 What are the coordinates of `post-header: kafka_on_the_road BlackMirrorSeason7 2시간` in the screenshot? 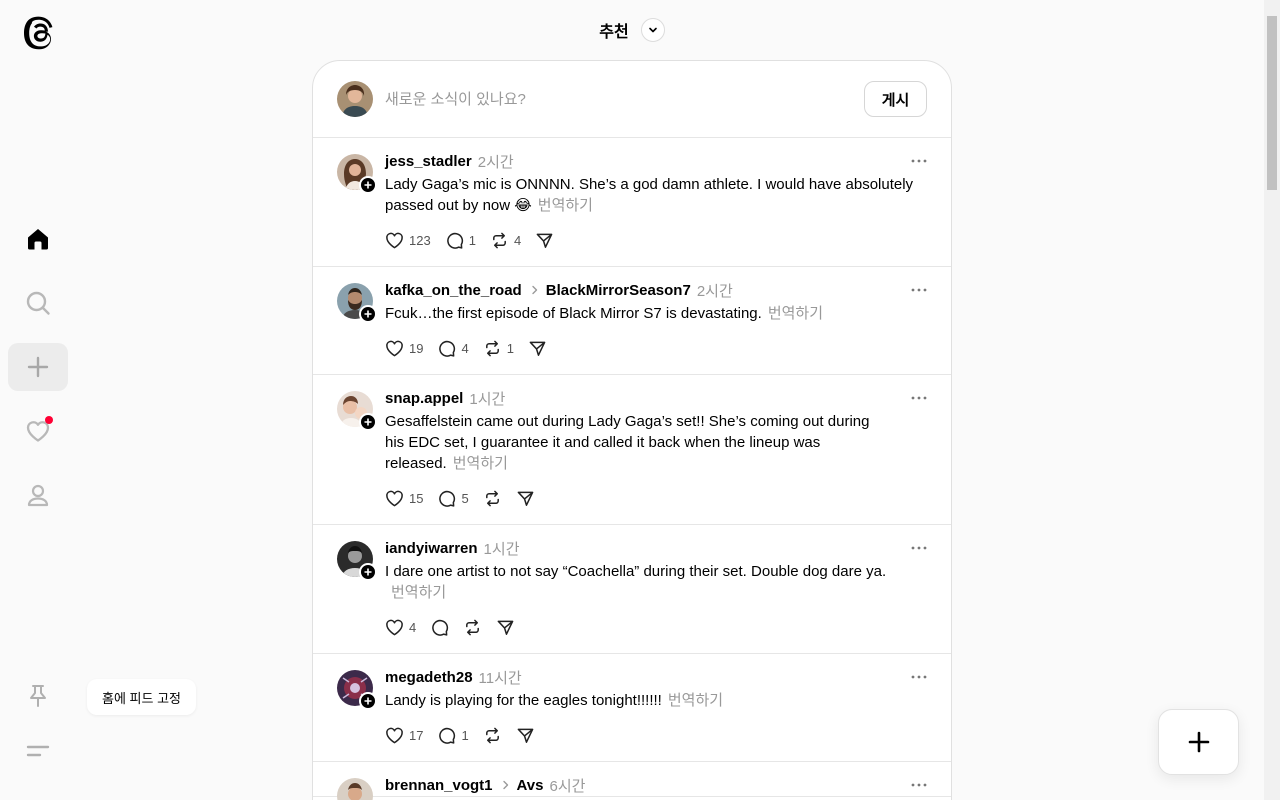 It's located at (656, 290).